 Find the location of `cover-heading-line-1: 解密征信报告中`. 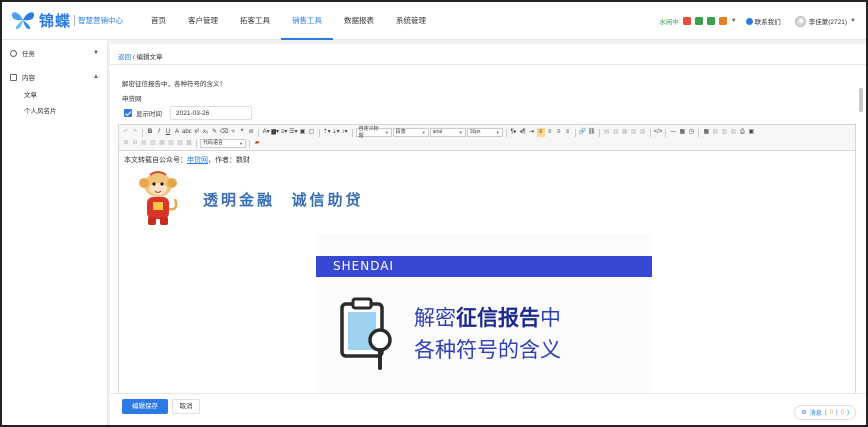

cover-heading-line-1: 解密征信报告中 is located at coordinates (487, 317).